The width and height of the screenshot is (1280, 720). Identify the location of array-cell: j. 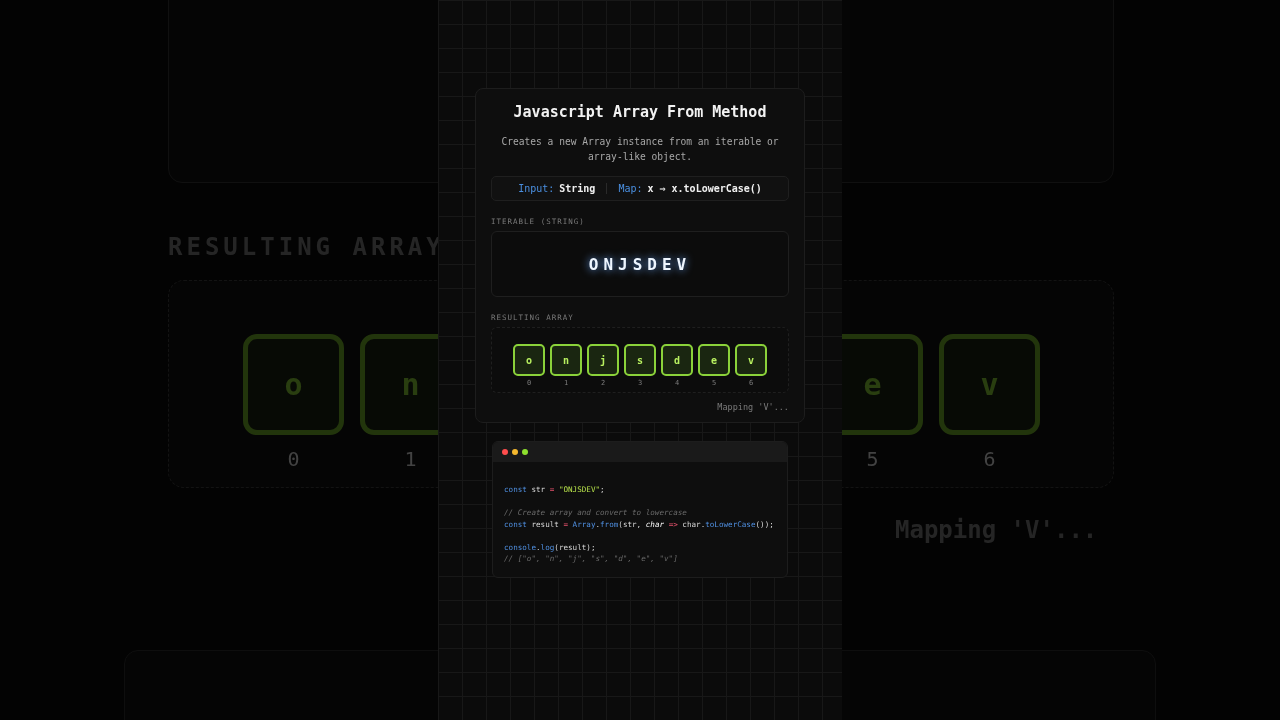
(603, 360).